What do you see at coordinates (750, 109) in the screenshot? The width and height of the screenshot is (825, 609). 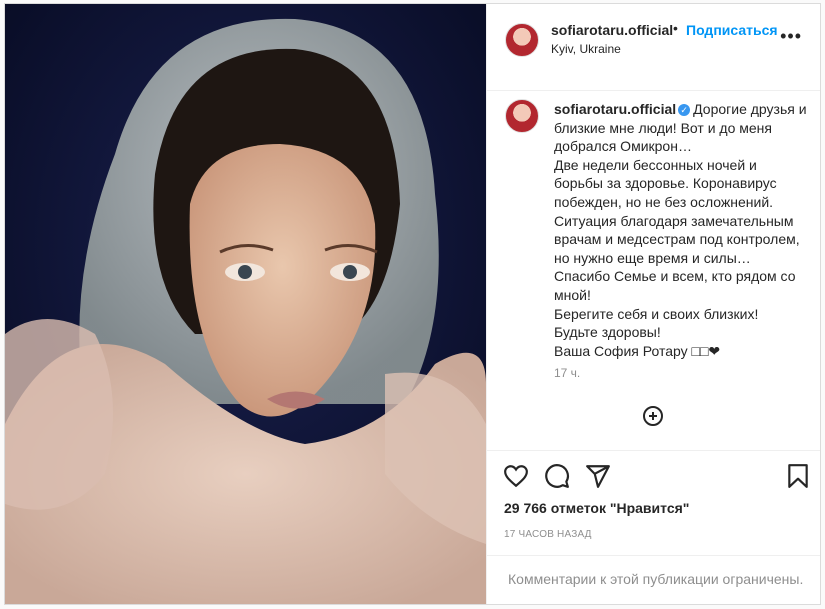 I see `caption-line: Дорогие друзья и` at bounding box center [750, 109].